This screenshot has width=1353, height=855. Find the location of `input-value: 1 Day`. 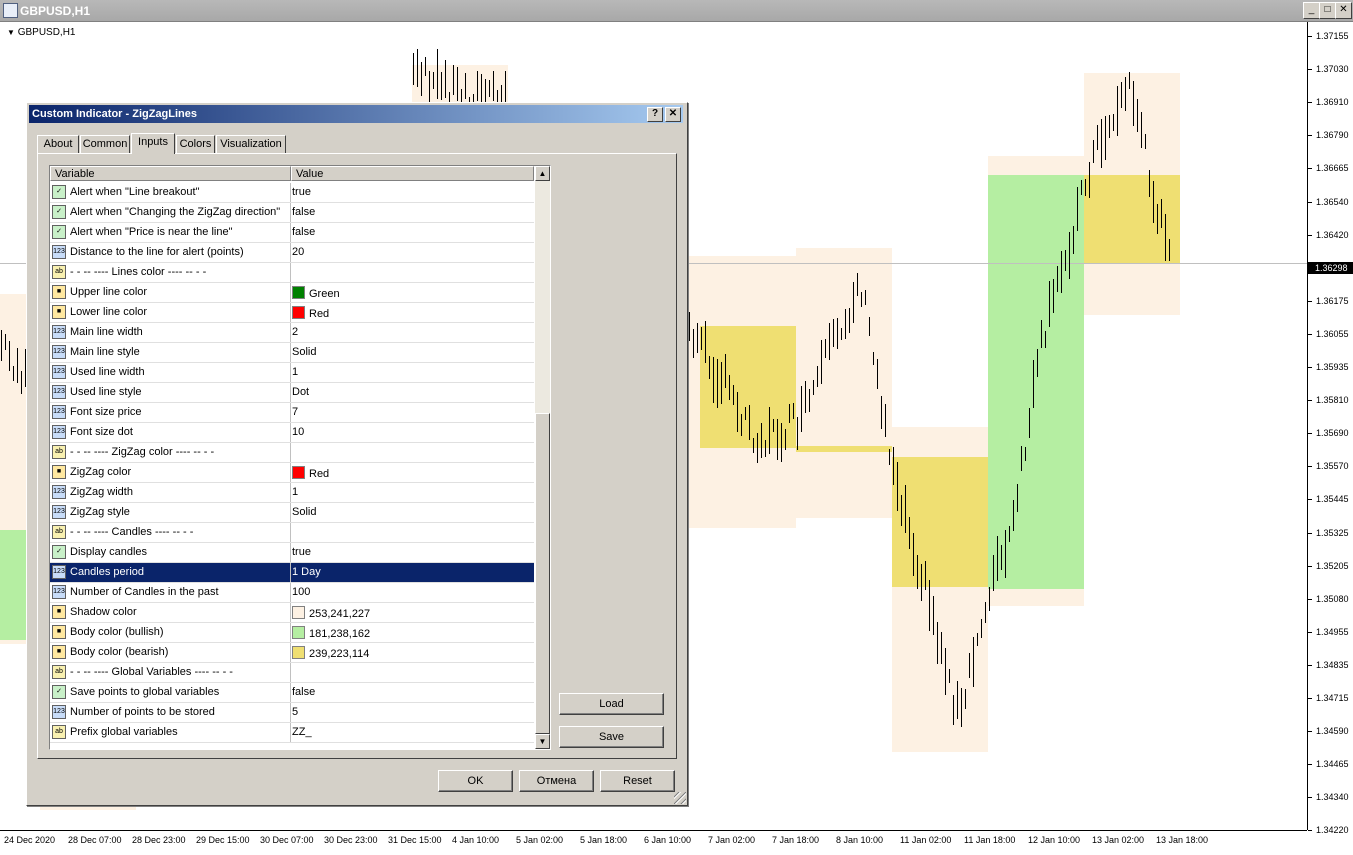

input-value: 1 Day is located at coordinates (306, 572).